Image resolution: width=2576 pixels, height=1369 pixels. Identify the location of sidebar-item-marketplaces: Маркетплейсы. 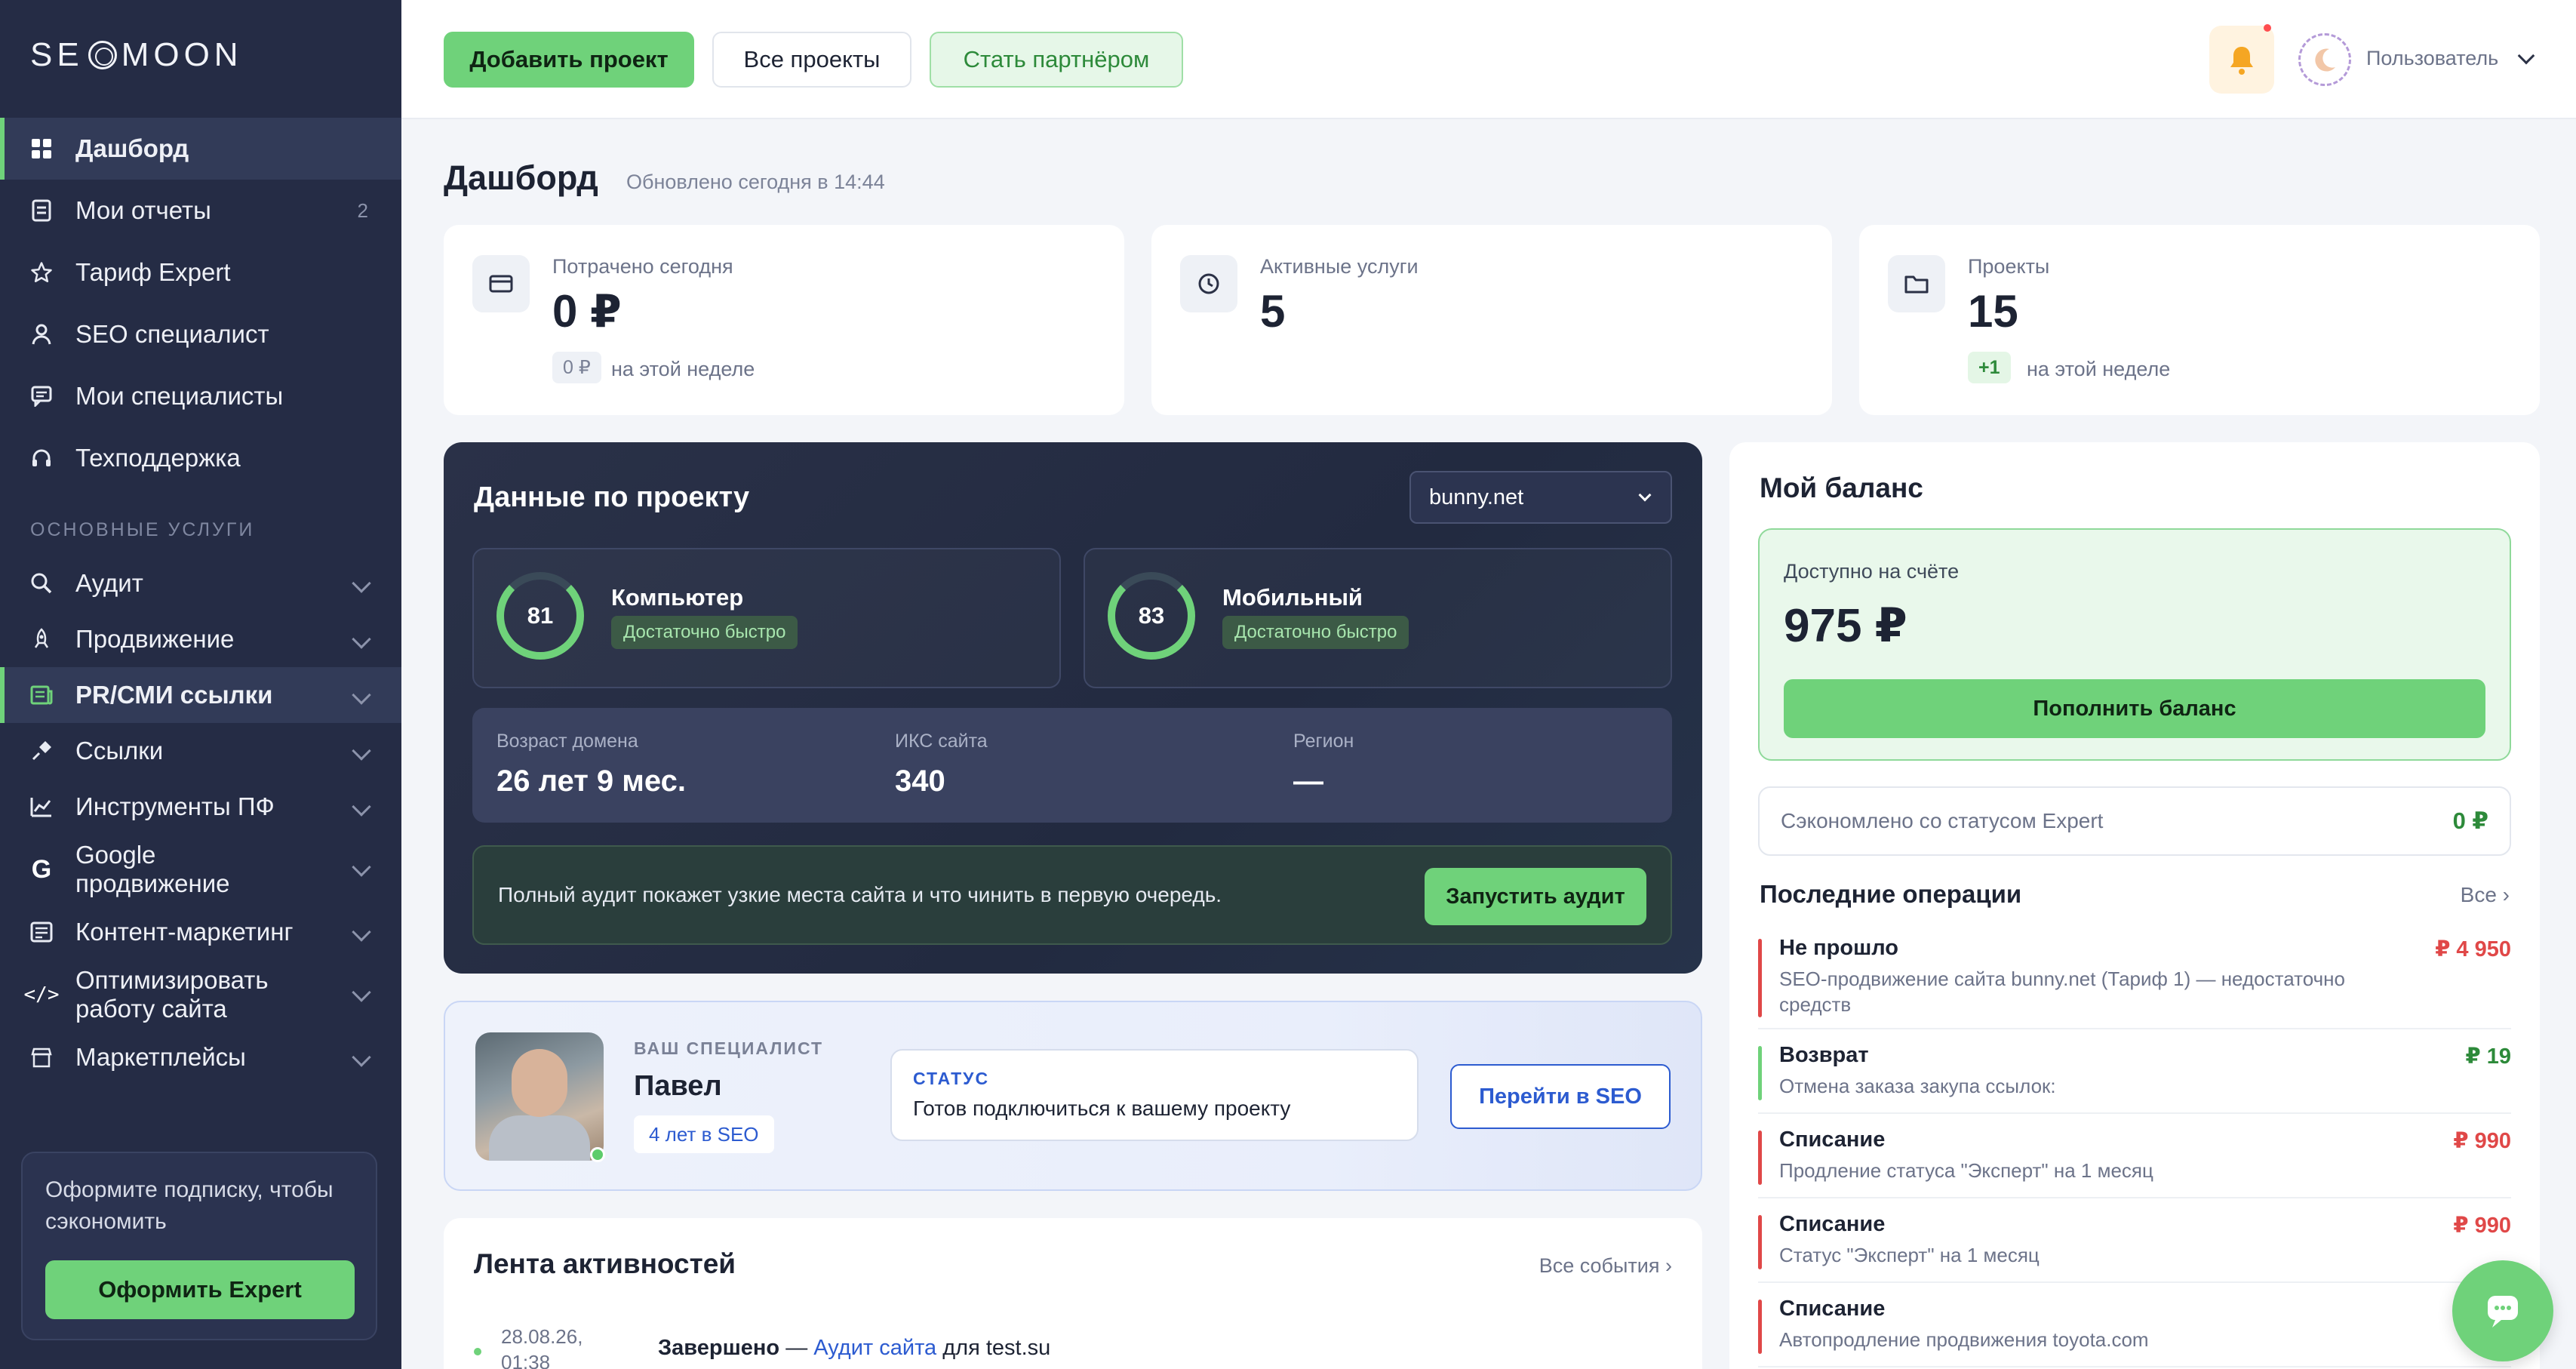
(200, 1057).